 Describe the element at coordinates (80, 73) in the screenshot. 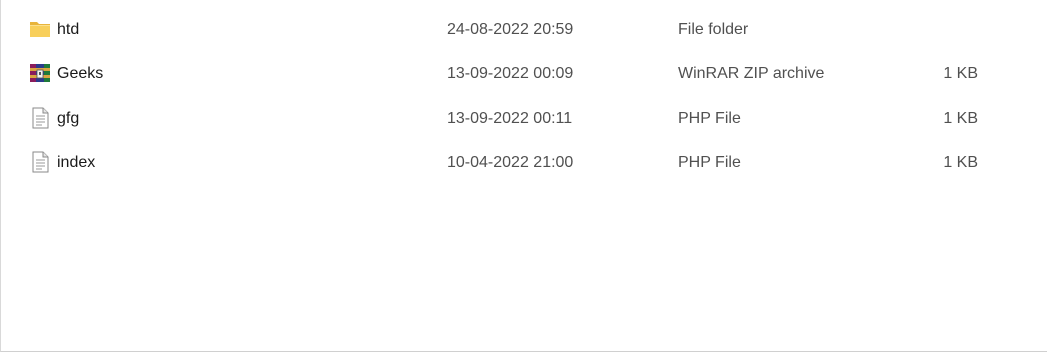

I see `file-name: Geeks` at that location.